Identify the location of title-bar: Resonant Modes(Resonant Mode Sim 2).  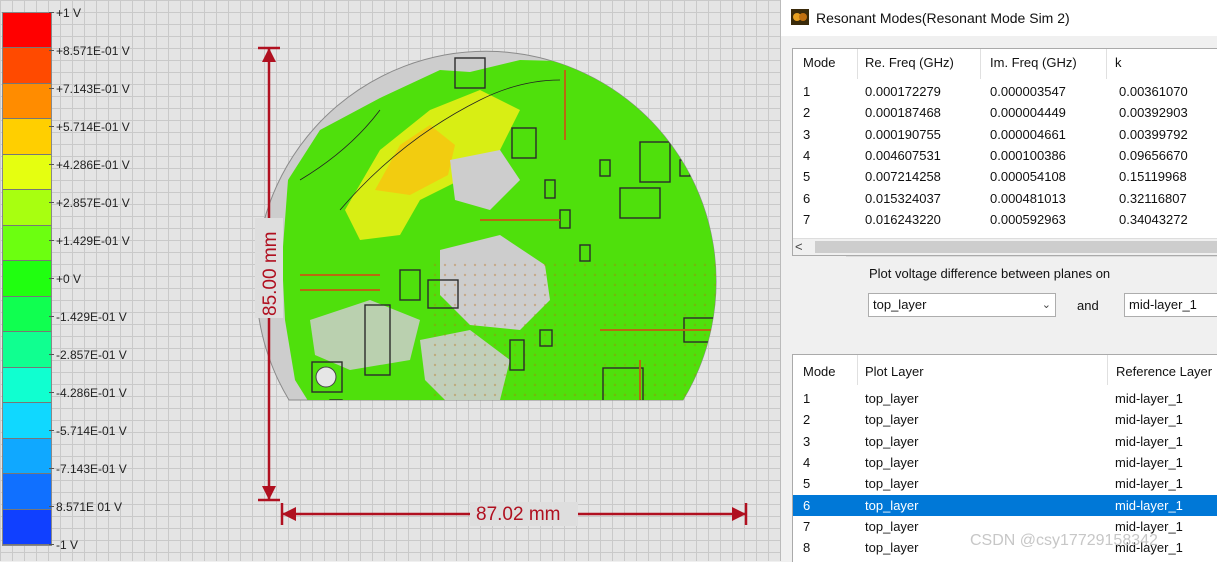
(999, 18).